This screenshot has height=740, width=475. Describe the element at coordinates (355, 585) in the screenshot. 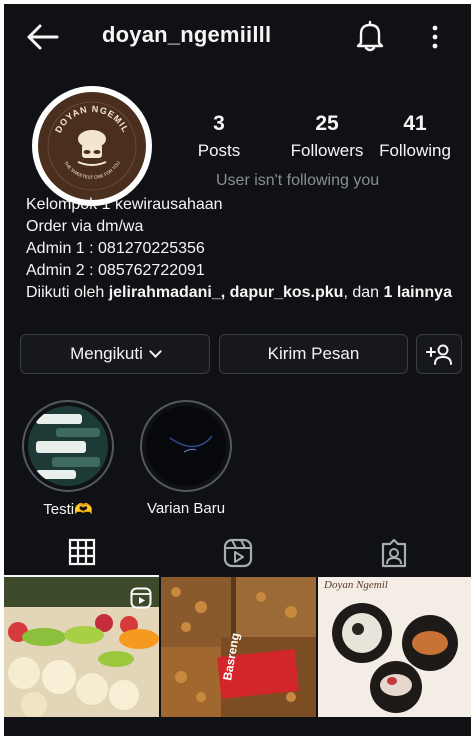

I see `collage-brand-text: Doyan Ngemil` at that location.